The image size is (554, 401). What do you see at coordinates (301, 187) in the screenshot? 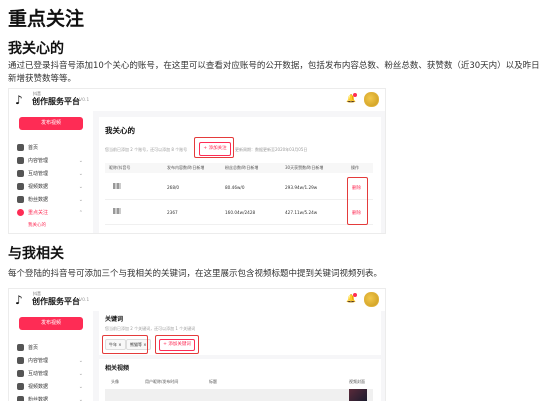
I see `likes-cell: 293.94w/1.29w` at bounding box center [301, 187].